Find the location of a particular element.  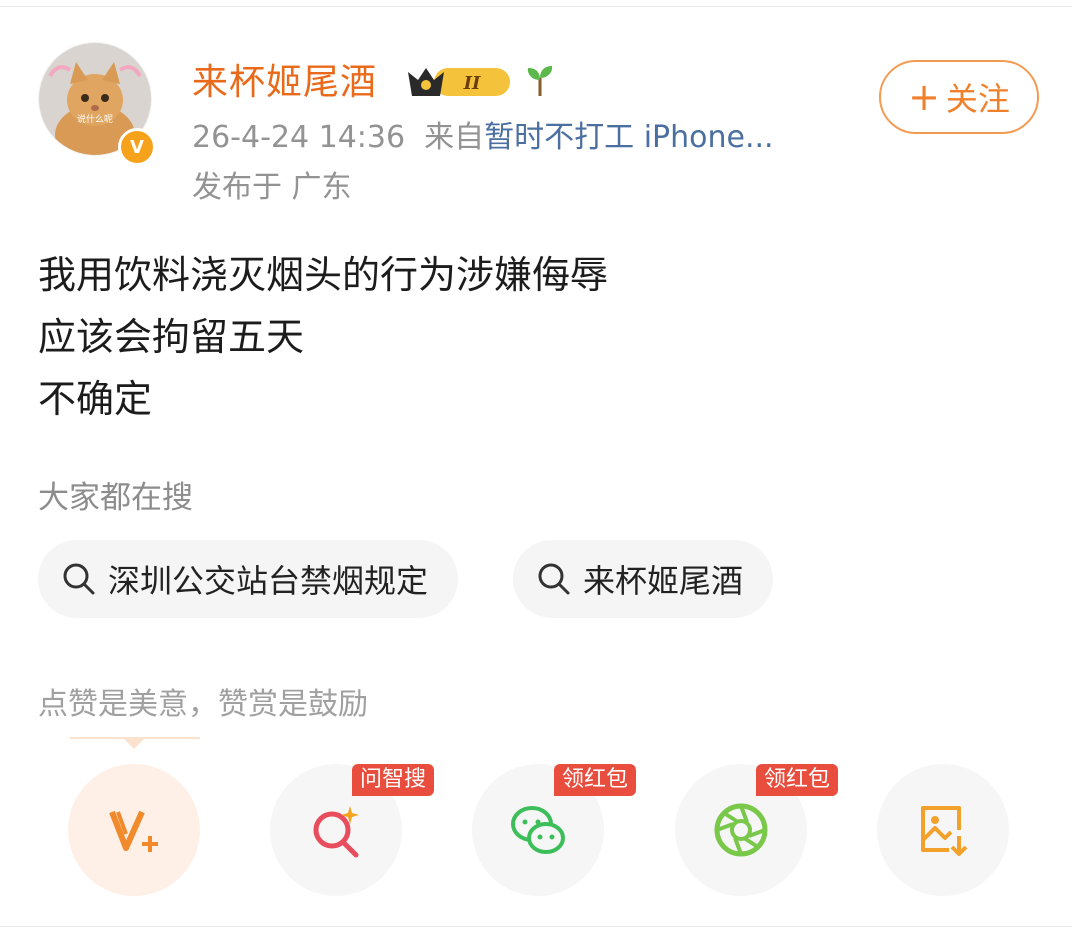

reward-prompt: 点赞是美意，赞赏是鼓励 is located at coordinates (203, 704).